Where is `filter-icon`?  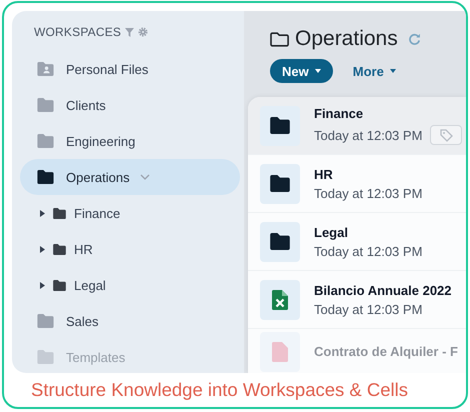
filter-icon is located at coordinates (129, 32).